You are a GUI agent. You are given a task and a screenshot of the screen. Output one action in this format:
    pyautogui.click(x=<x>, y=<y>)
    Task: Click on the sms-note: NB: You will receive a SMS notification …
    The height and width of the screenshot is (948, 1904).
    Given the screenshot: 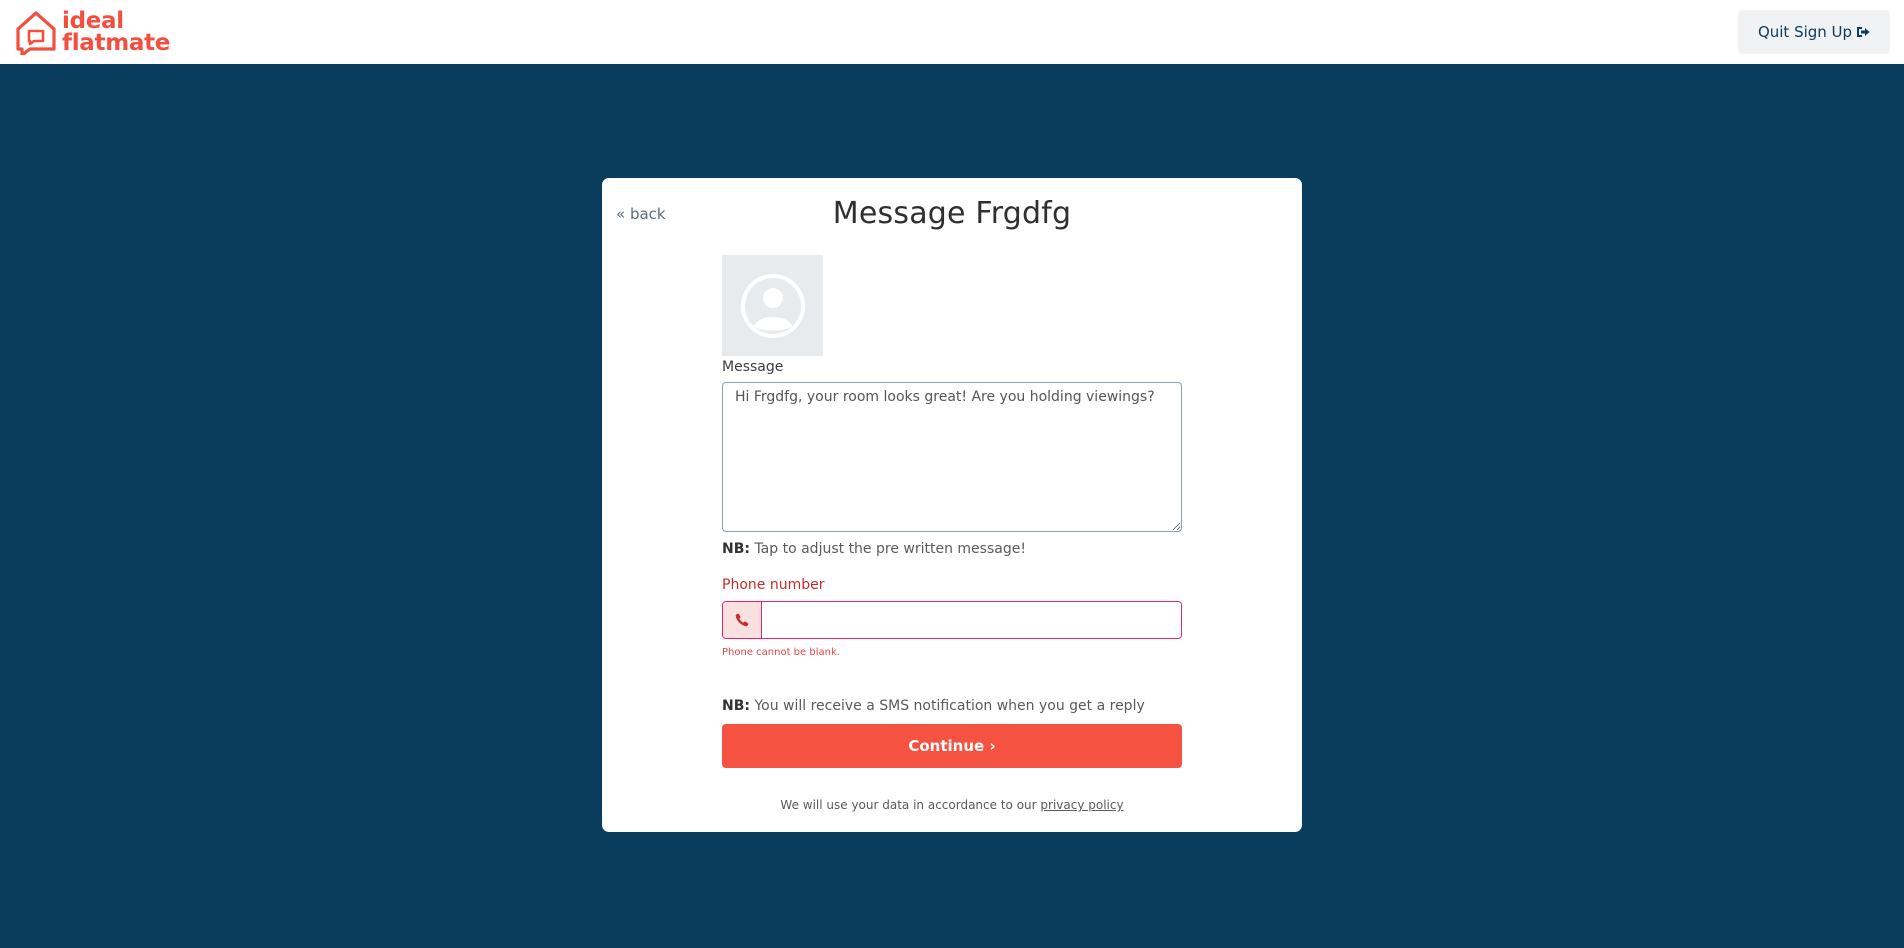 What is the action you would take?
    pyautogui.click(x=952, y=706)
    